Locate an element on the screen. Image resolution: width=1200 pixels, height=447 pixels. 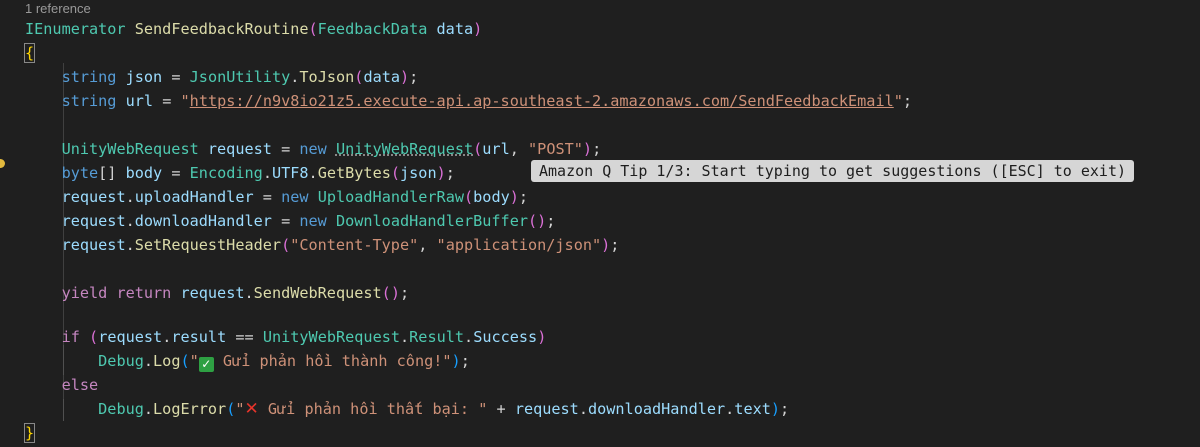
token: "POST" is located at coordinates (555, 149).